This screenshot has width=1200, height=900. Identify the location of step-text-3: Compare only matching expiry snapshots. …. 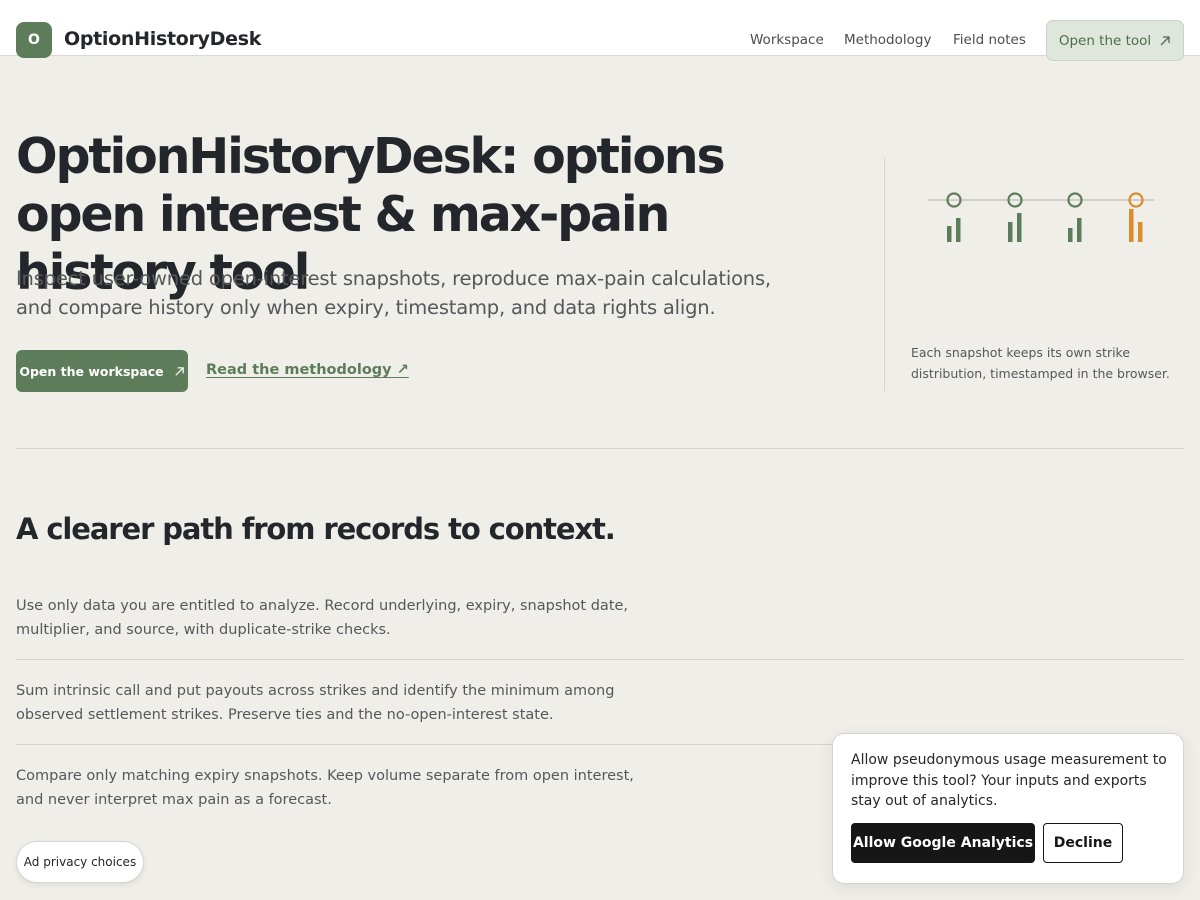
(325, 788).